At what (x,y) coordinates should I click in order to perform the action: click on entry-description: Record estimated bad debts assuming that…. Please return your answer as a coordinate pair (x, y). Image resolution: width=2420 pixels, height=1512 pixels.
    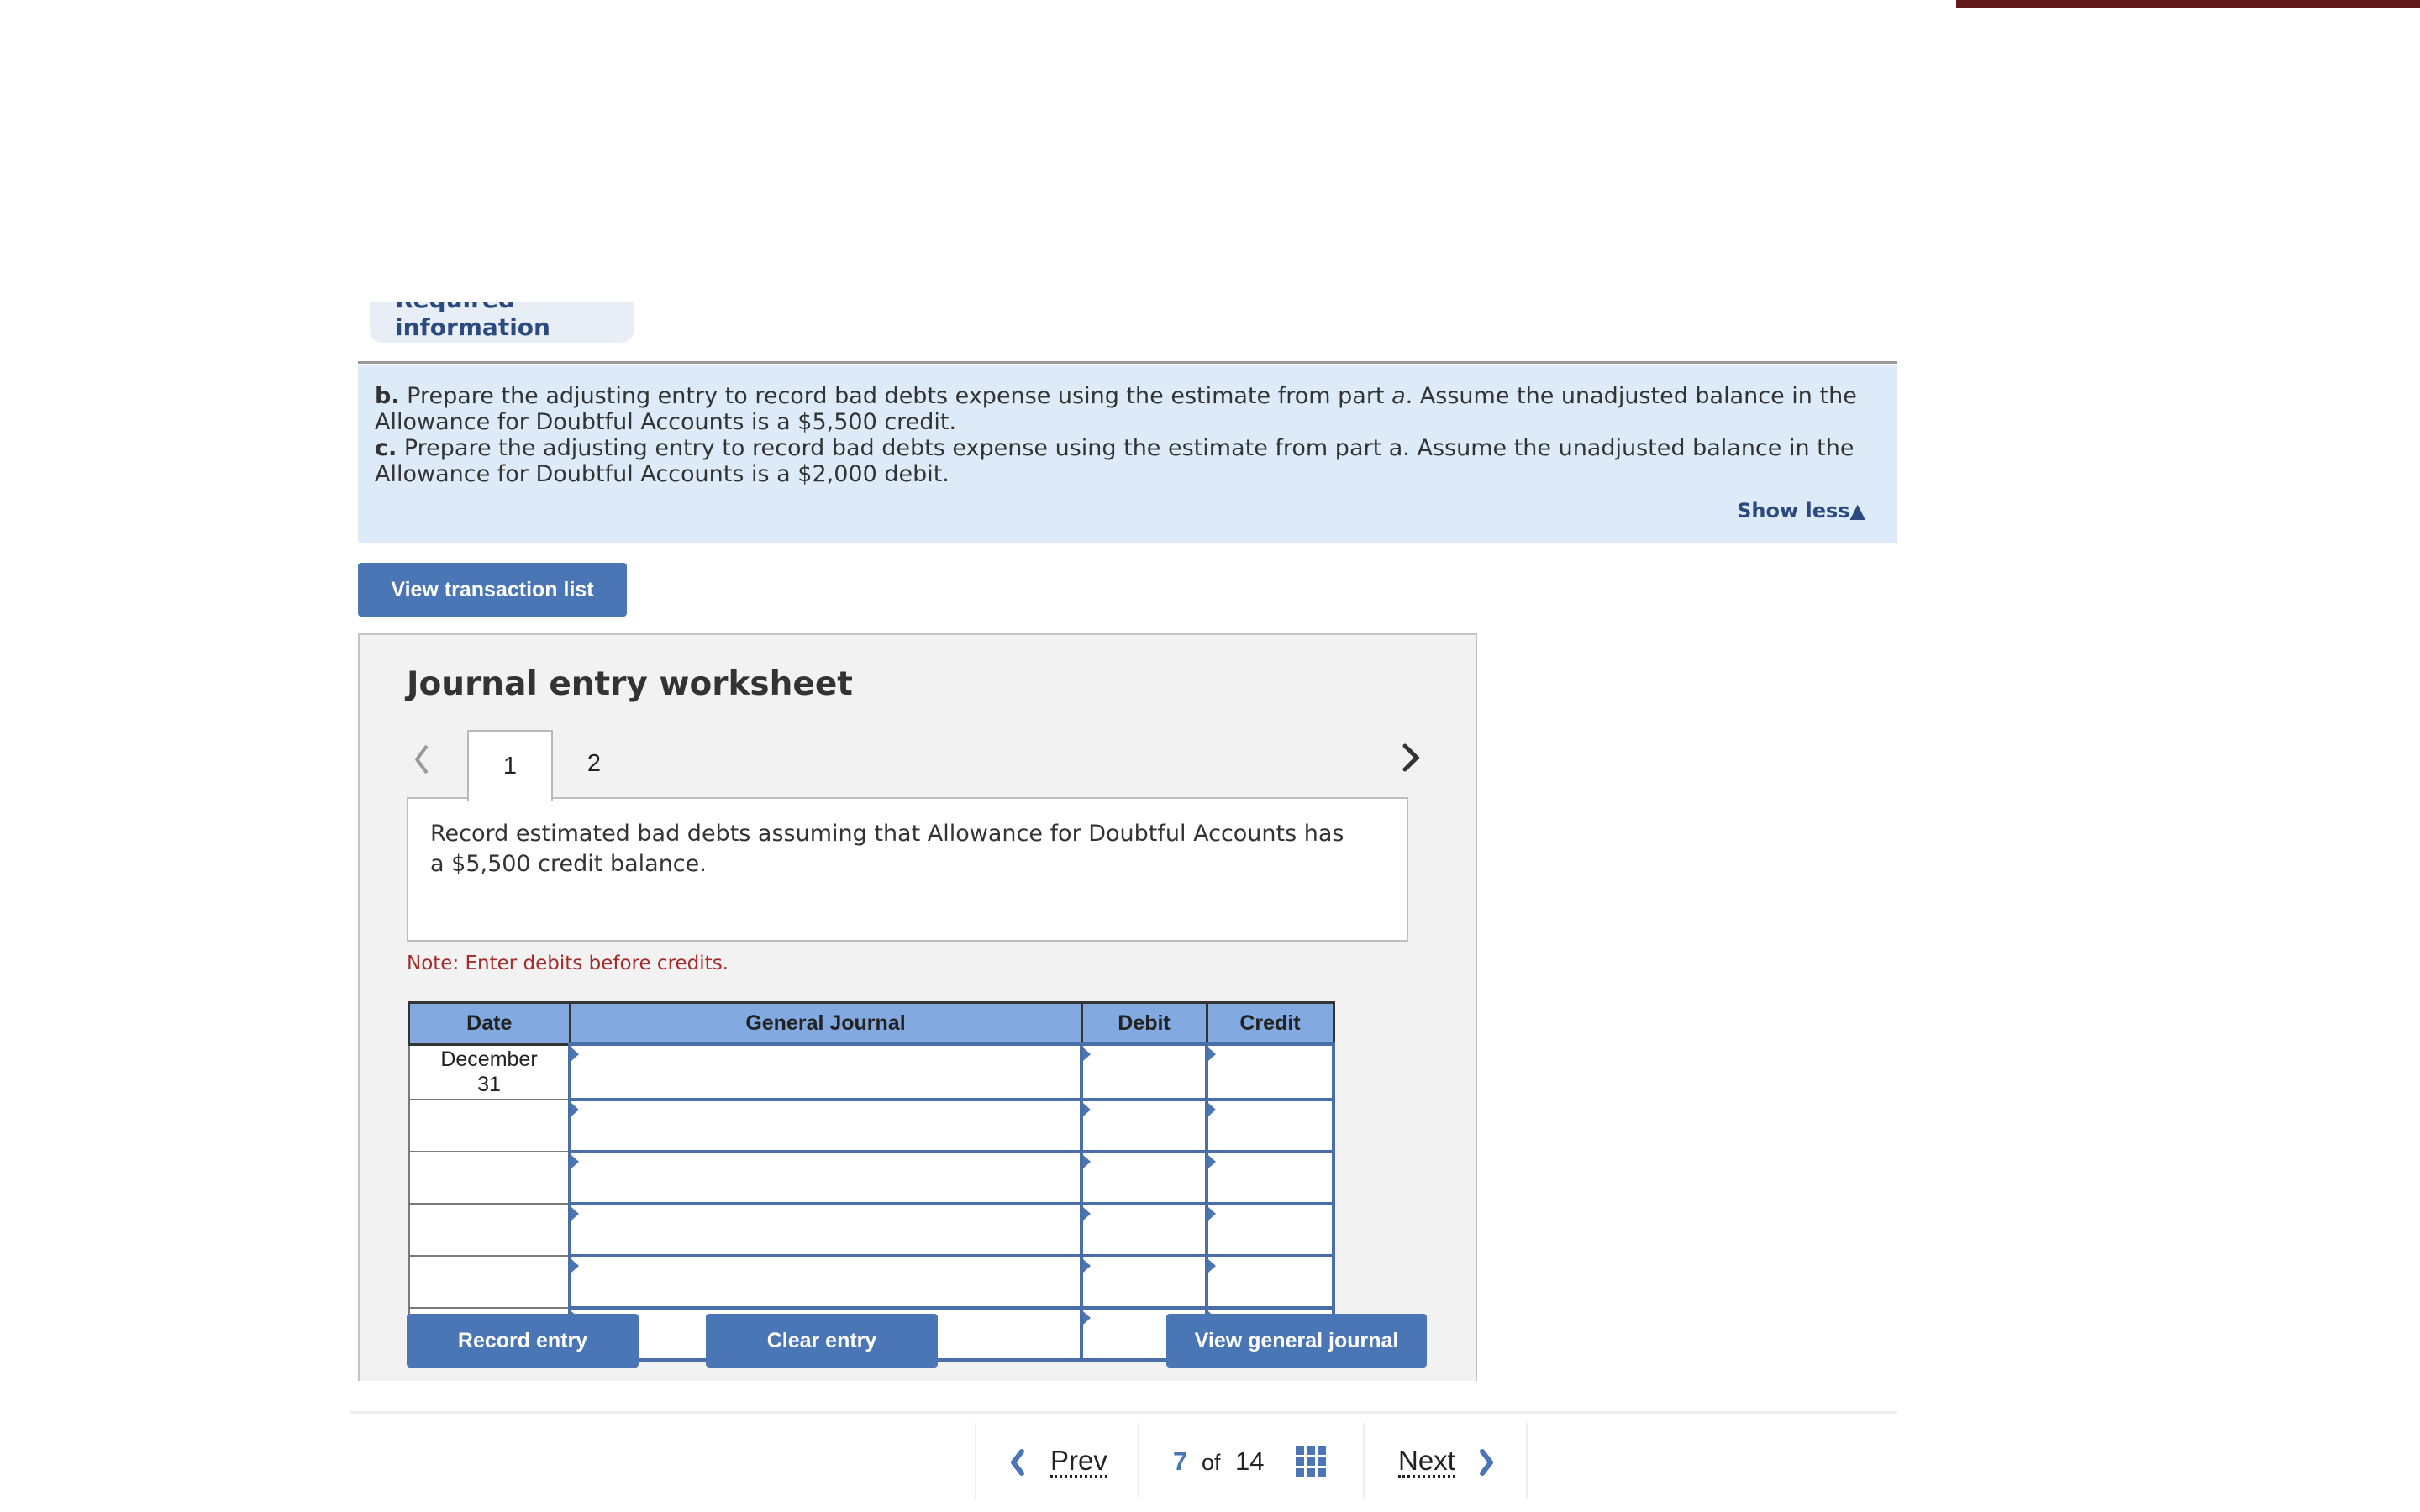
    Looking at the image, I should click on (887, 849).